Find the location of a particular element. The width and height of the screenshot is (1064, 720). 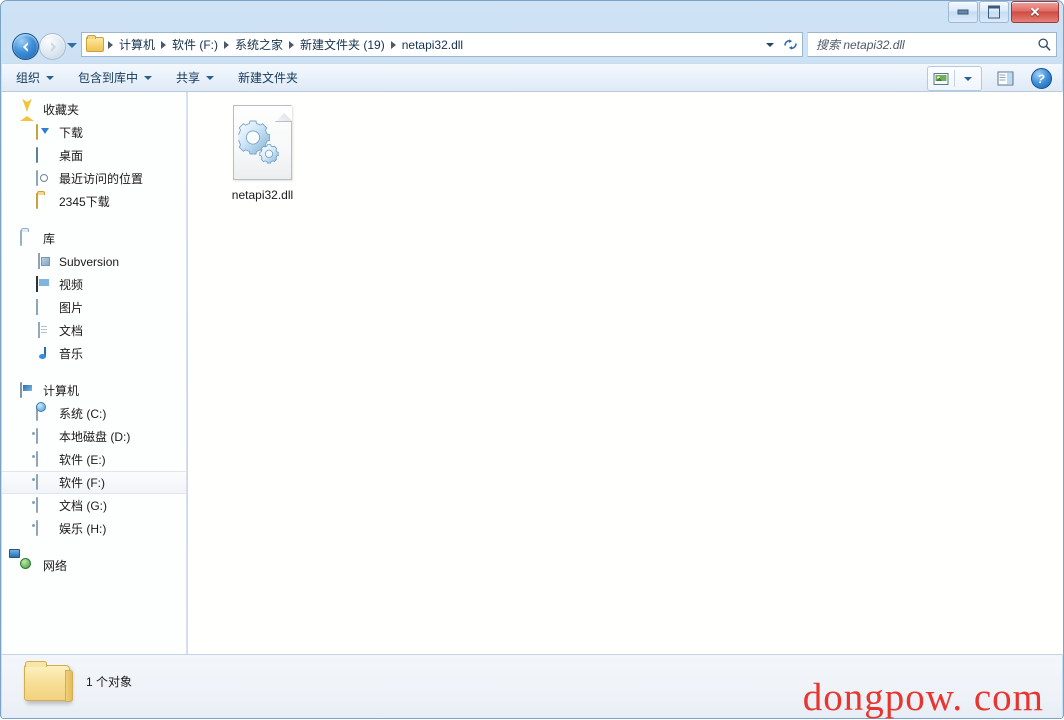

sidebar-item-label: 2345下载 is located at coordinates (84, 202).